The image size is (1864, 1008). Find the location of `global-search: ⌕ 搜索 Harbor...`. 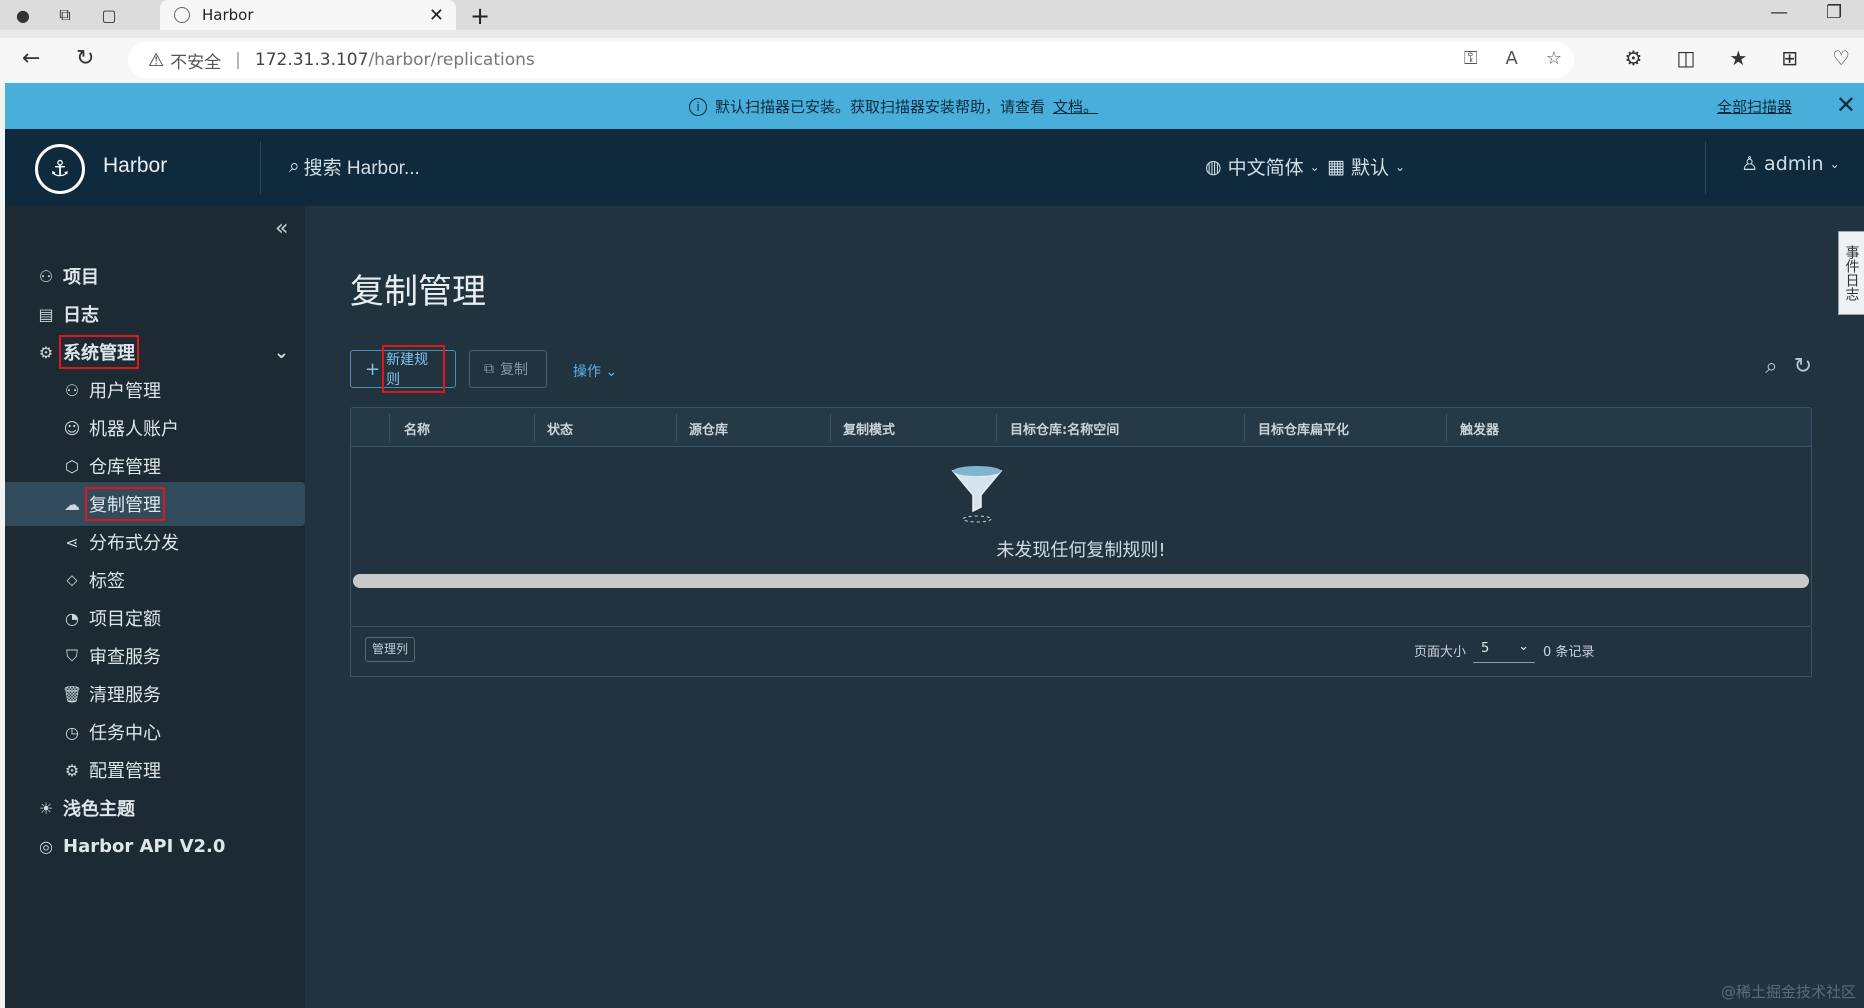

global-search: ⌕ 搜索 Harbor... is located at coordinates (354, 166).